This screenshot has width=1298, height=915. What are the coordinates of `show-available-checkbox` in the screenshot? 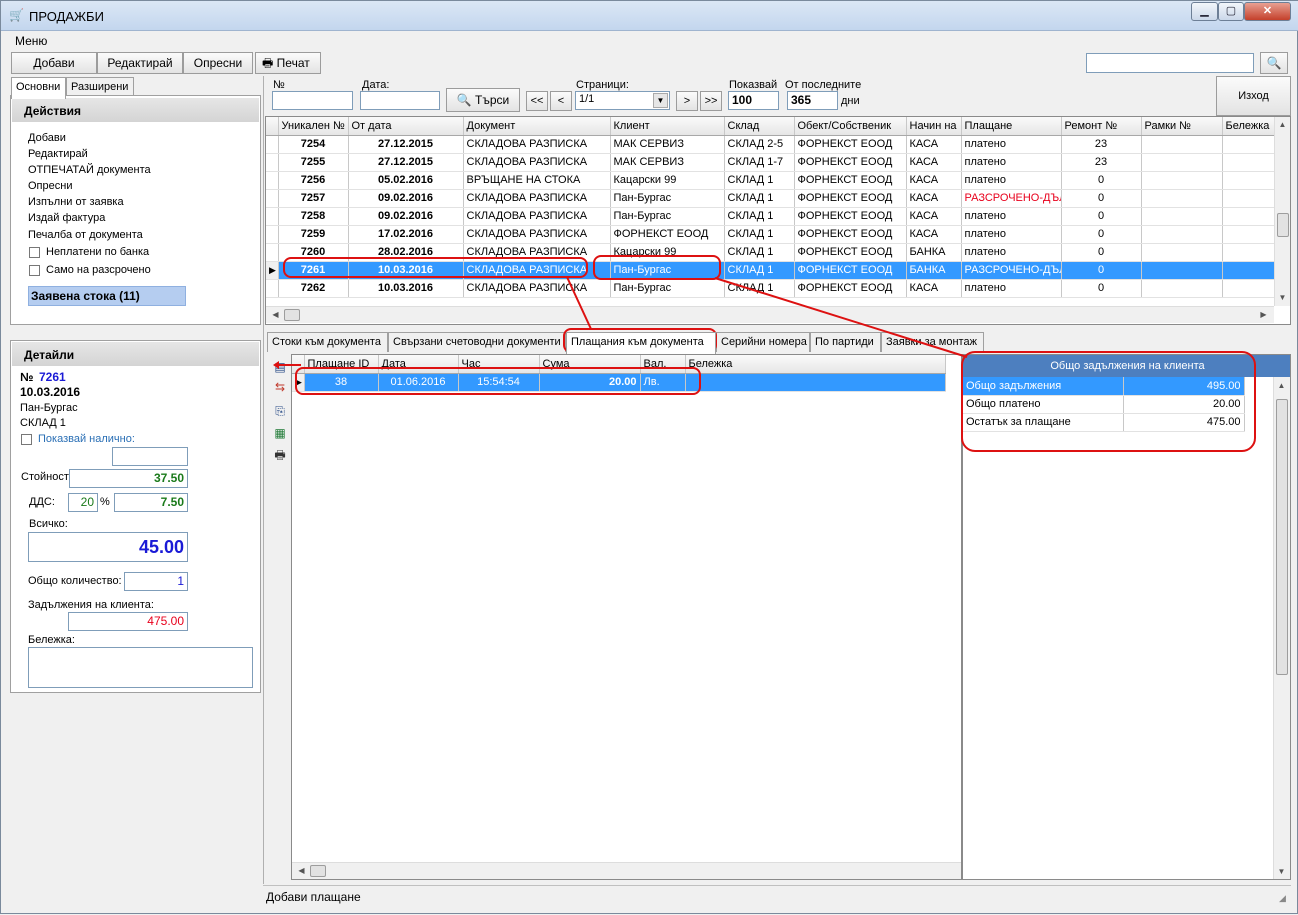 It's located at (26, 439).